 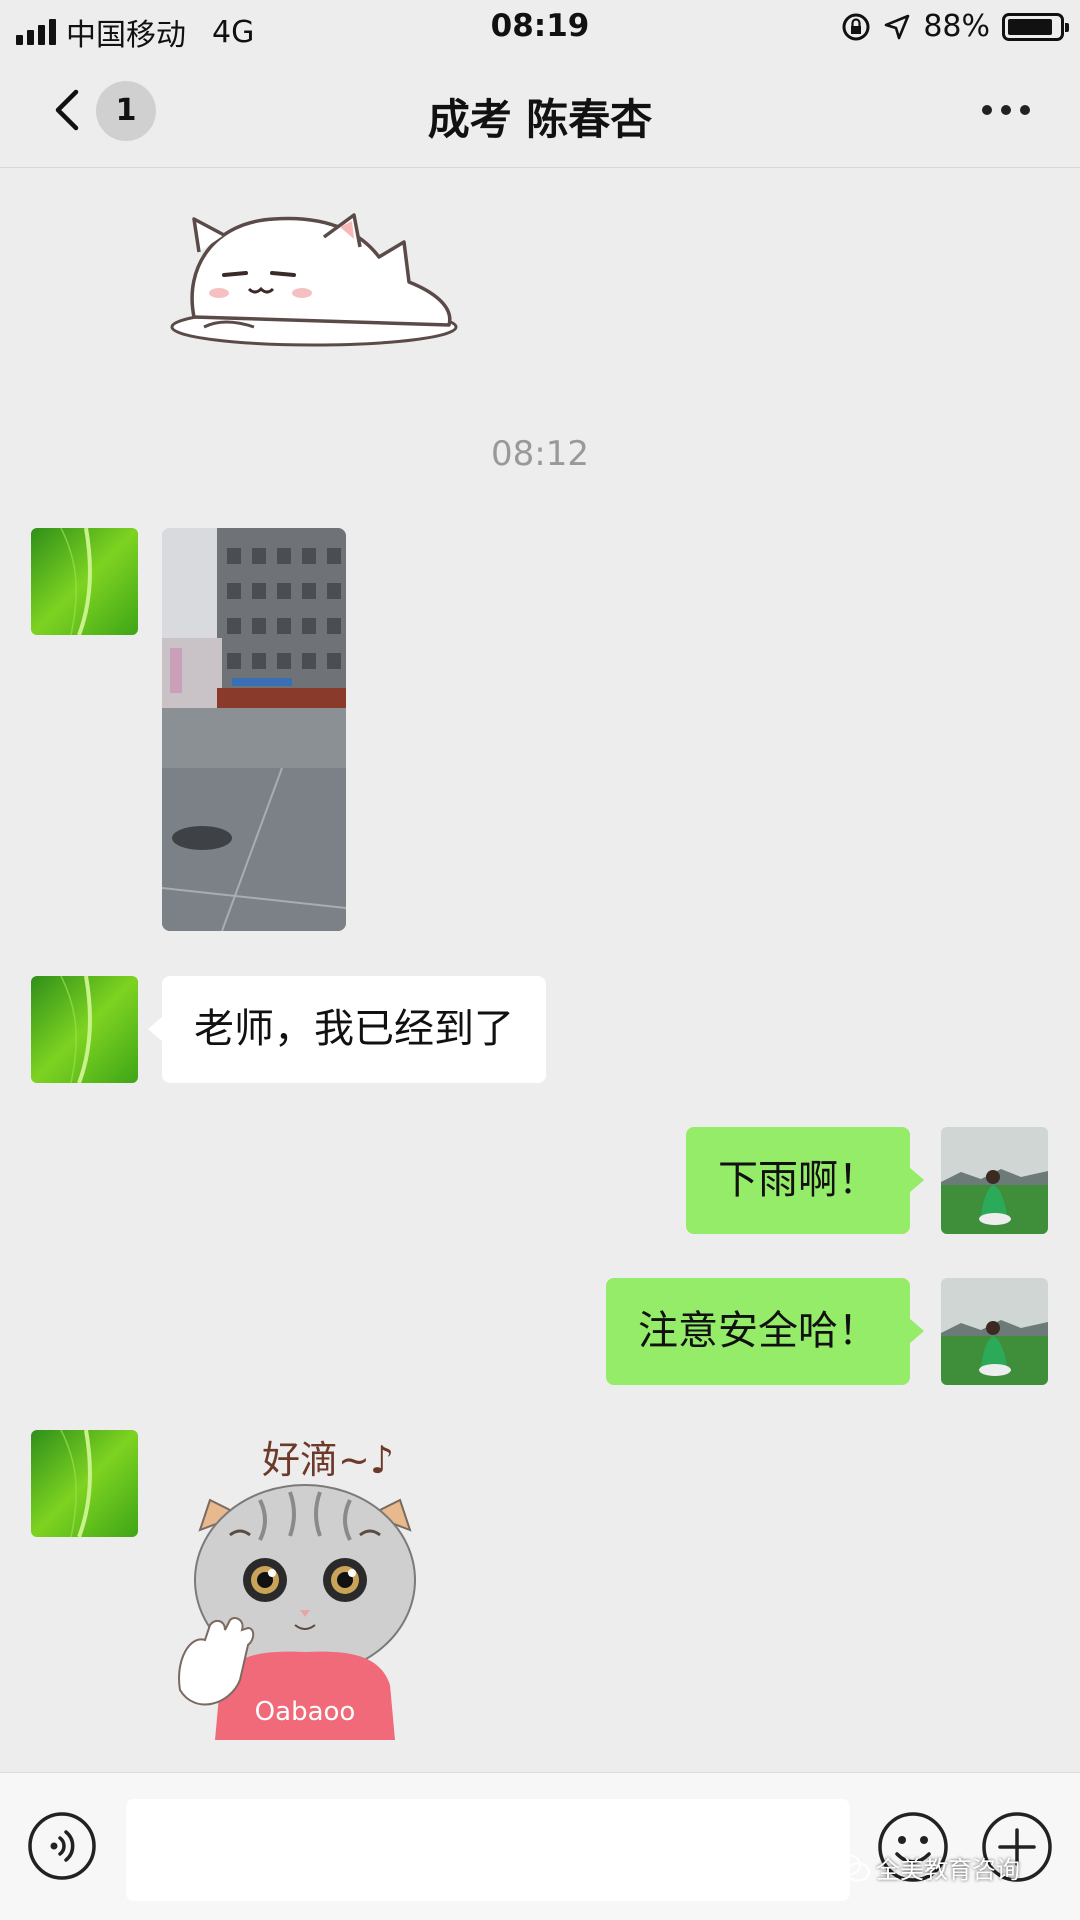 I want to click on status-right: 88%, so click(x=955, y=26).